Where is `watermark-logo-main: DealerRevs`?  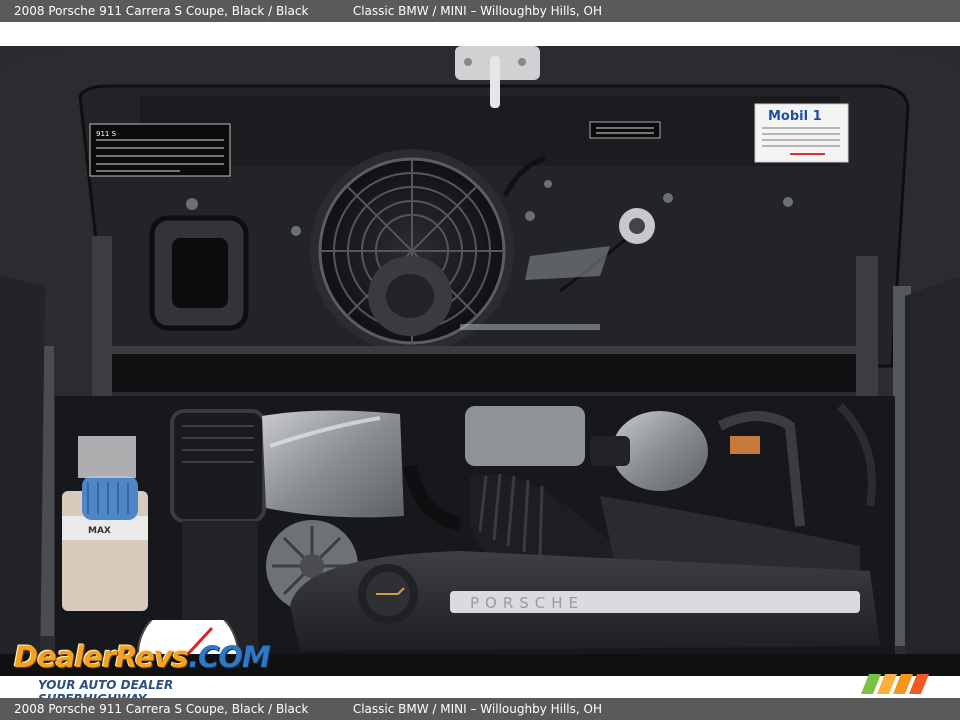 watermark-logo-main: DealerRevs is located at coordinates (101, 657).